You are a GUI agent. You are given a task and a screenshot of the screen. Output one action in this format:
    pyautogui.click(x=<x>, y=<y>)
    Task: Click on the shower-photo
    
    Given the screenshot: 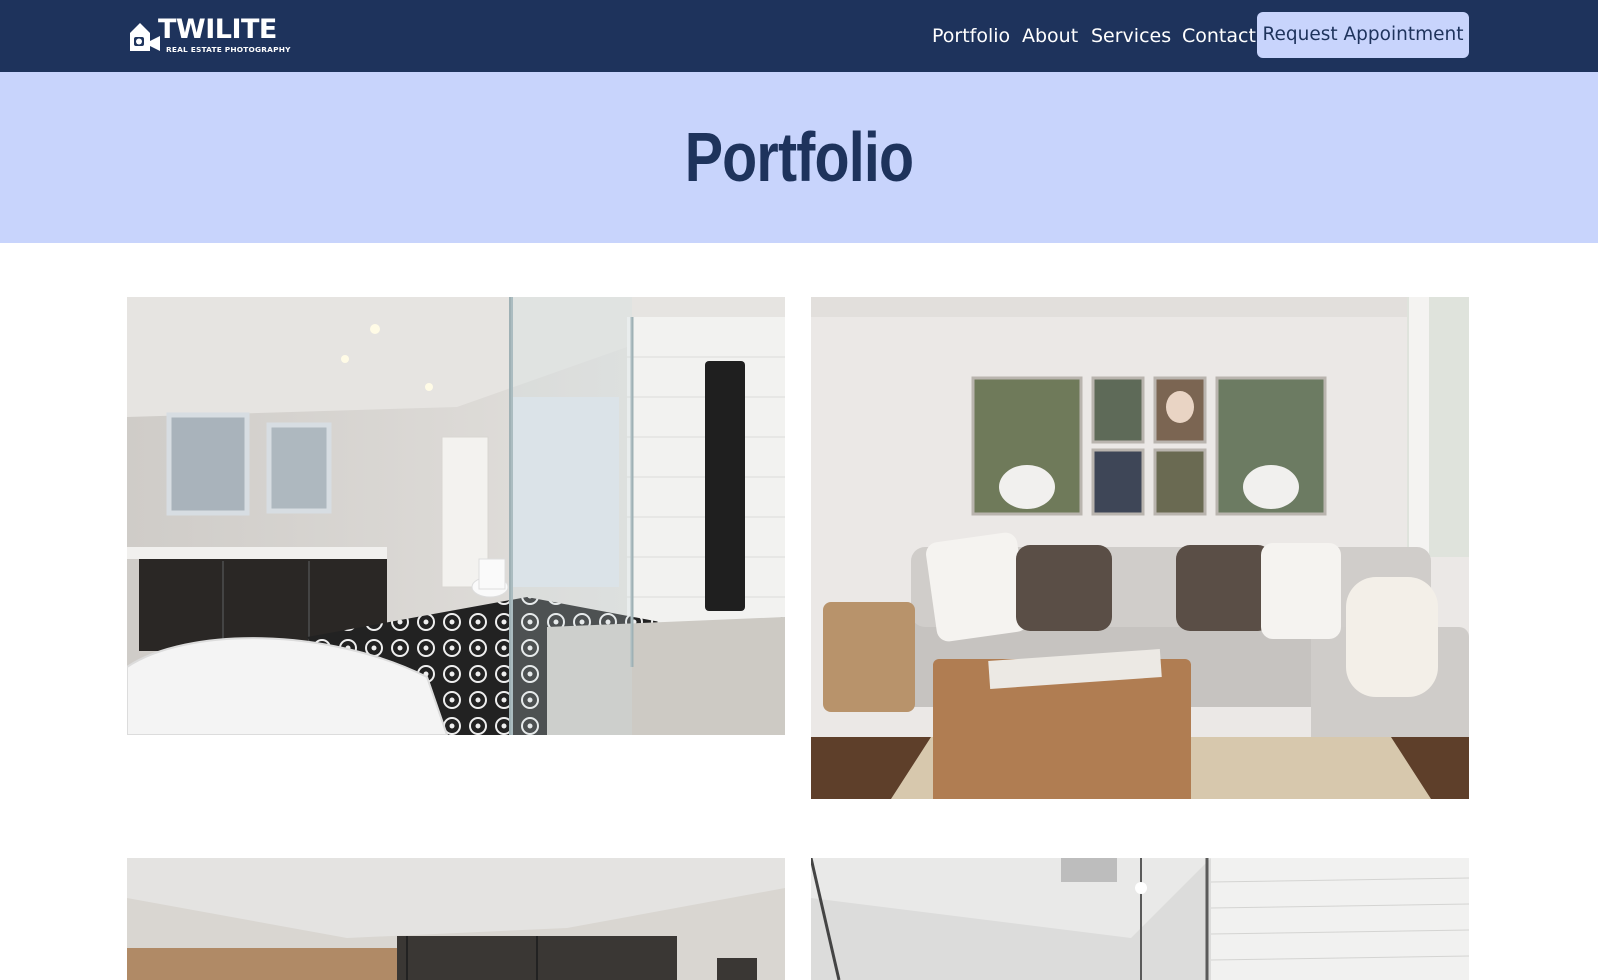 What is the action you would take?
    pyautogui.click(x=1140, y=919)
    